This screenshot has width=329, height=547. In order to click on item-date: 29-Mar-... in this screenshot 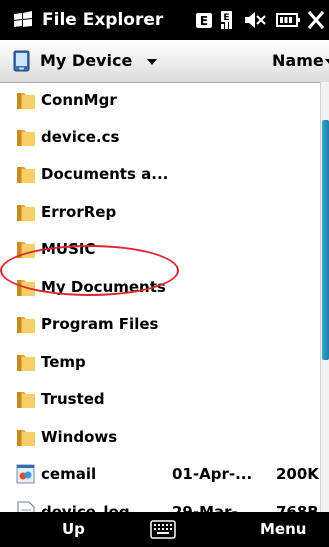, I will do `click(213, 507)`.